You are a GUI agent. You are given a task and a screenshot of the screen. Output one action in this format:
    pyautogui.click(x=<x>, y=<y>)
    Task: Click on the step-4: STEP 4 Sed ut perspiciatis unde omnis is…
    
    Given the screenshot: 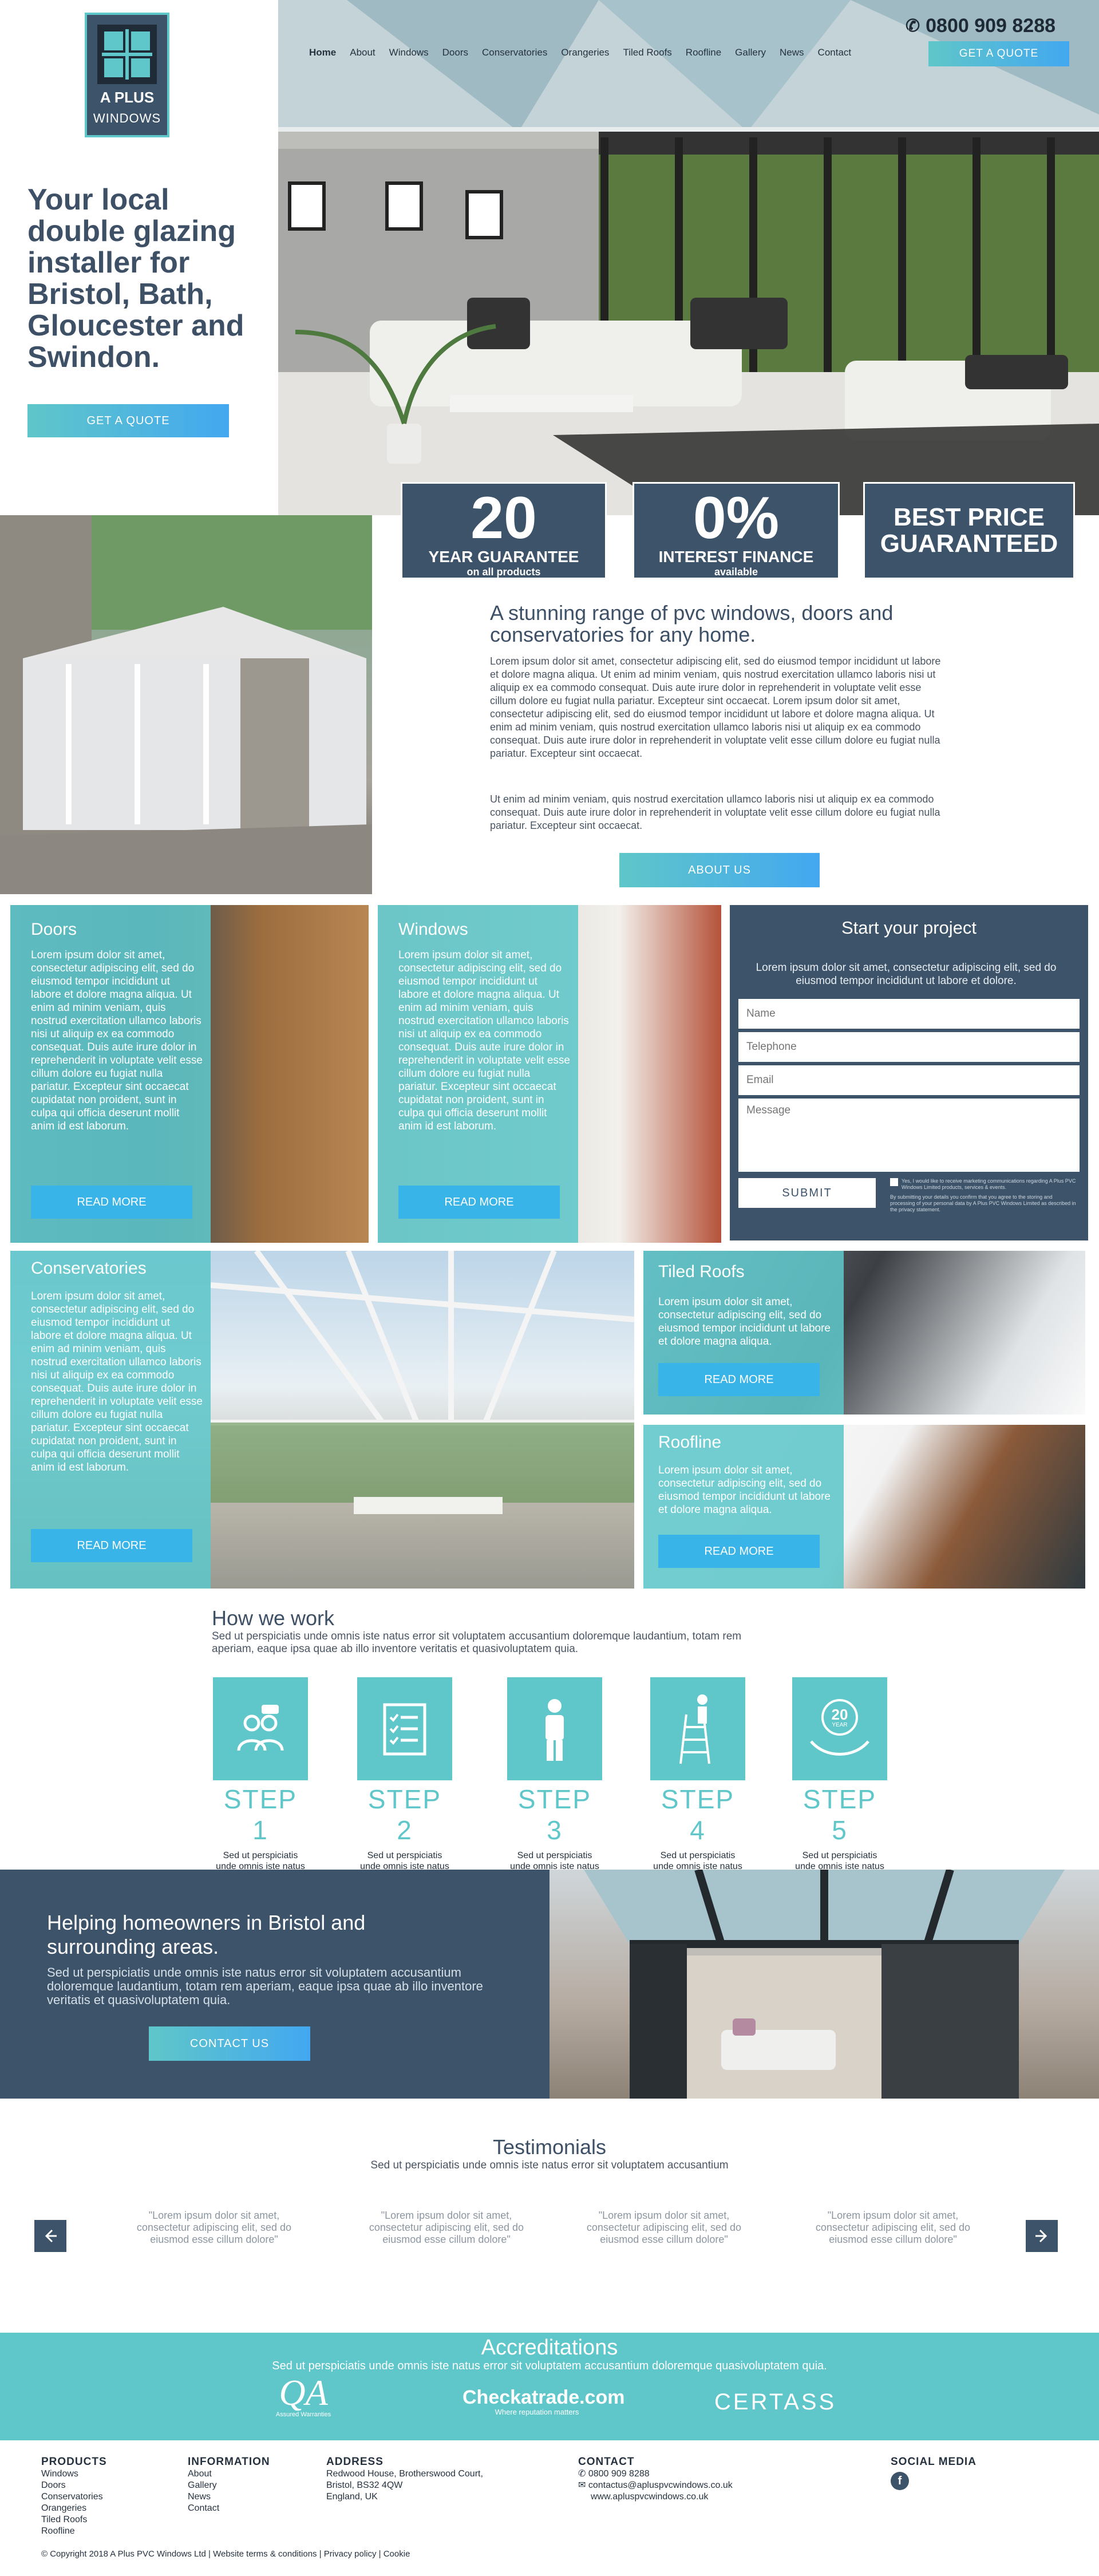 What is the action you would take?
    pyautogui.click(x=697, y=1780)
    